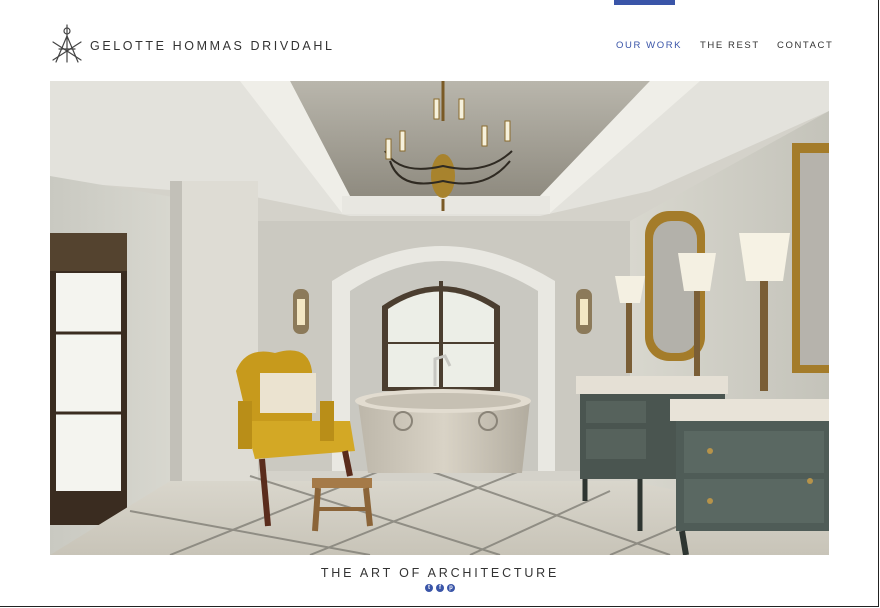 The height and width of the screenshot is (608, 880). I want to click on social-links: t f p, so click(440, 588).